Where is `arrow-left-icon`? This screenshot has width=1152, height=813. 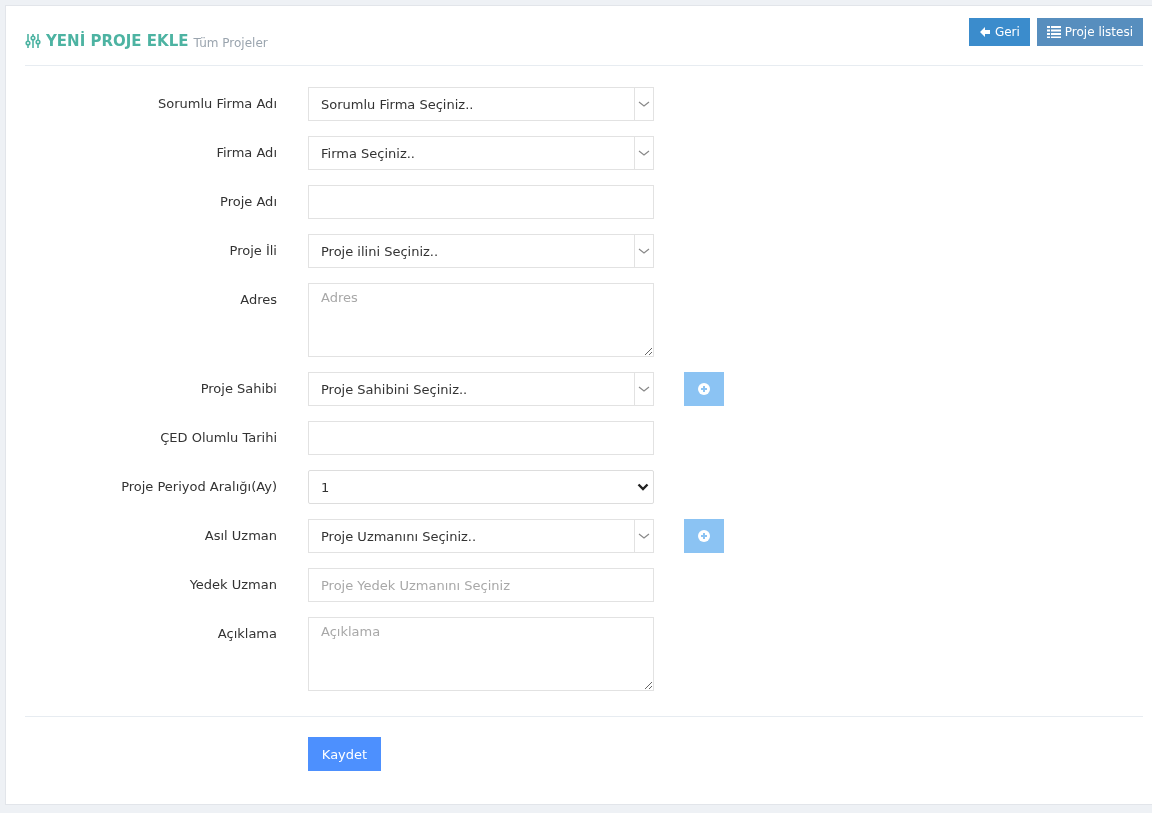
arrow-left-icon is located at coordinates (984, 32).